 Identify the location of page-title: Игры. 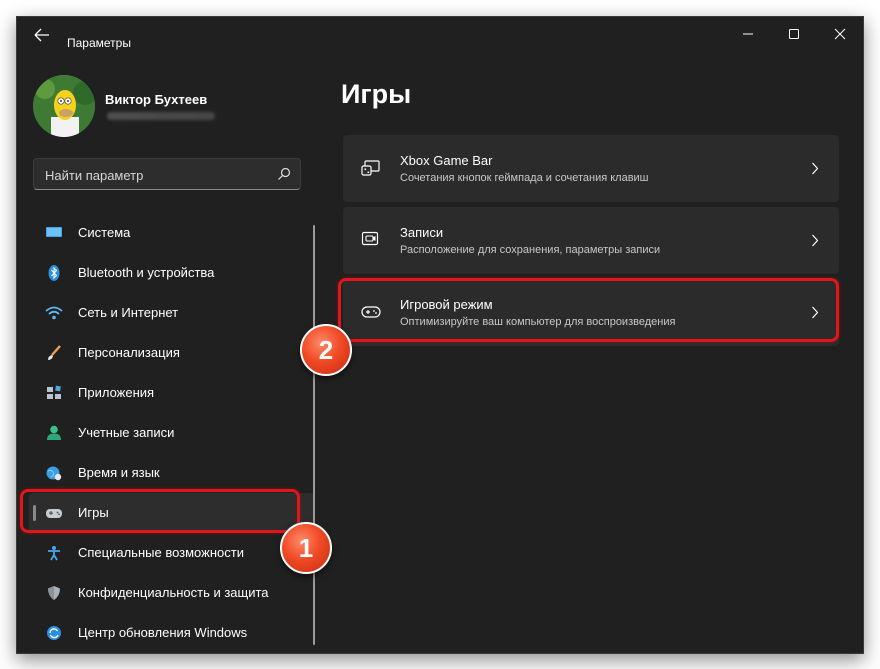
(376, 94).